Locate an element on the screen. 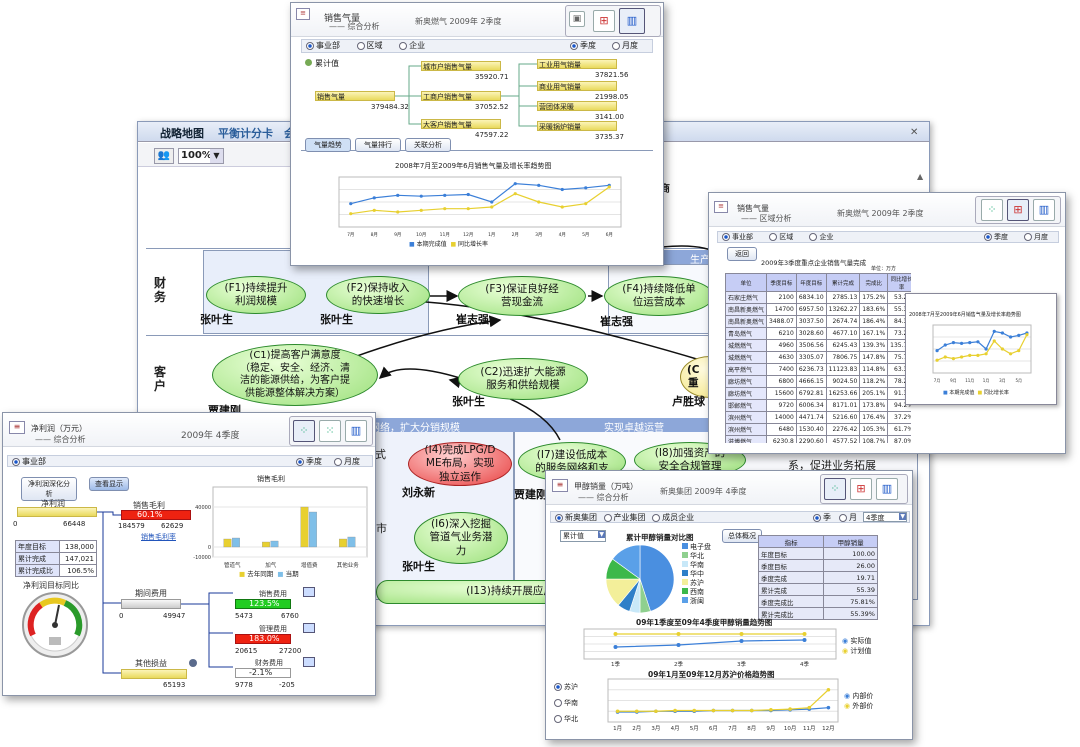  radio-dot is located at coordinates (558, 687).